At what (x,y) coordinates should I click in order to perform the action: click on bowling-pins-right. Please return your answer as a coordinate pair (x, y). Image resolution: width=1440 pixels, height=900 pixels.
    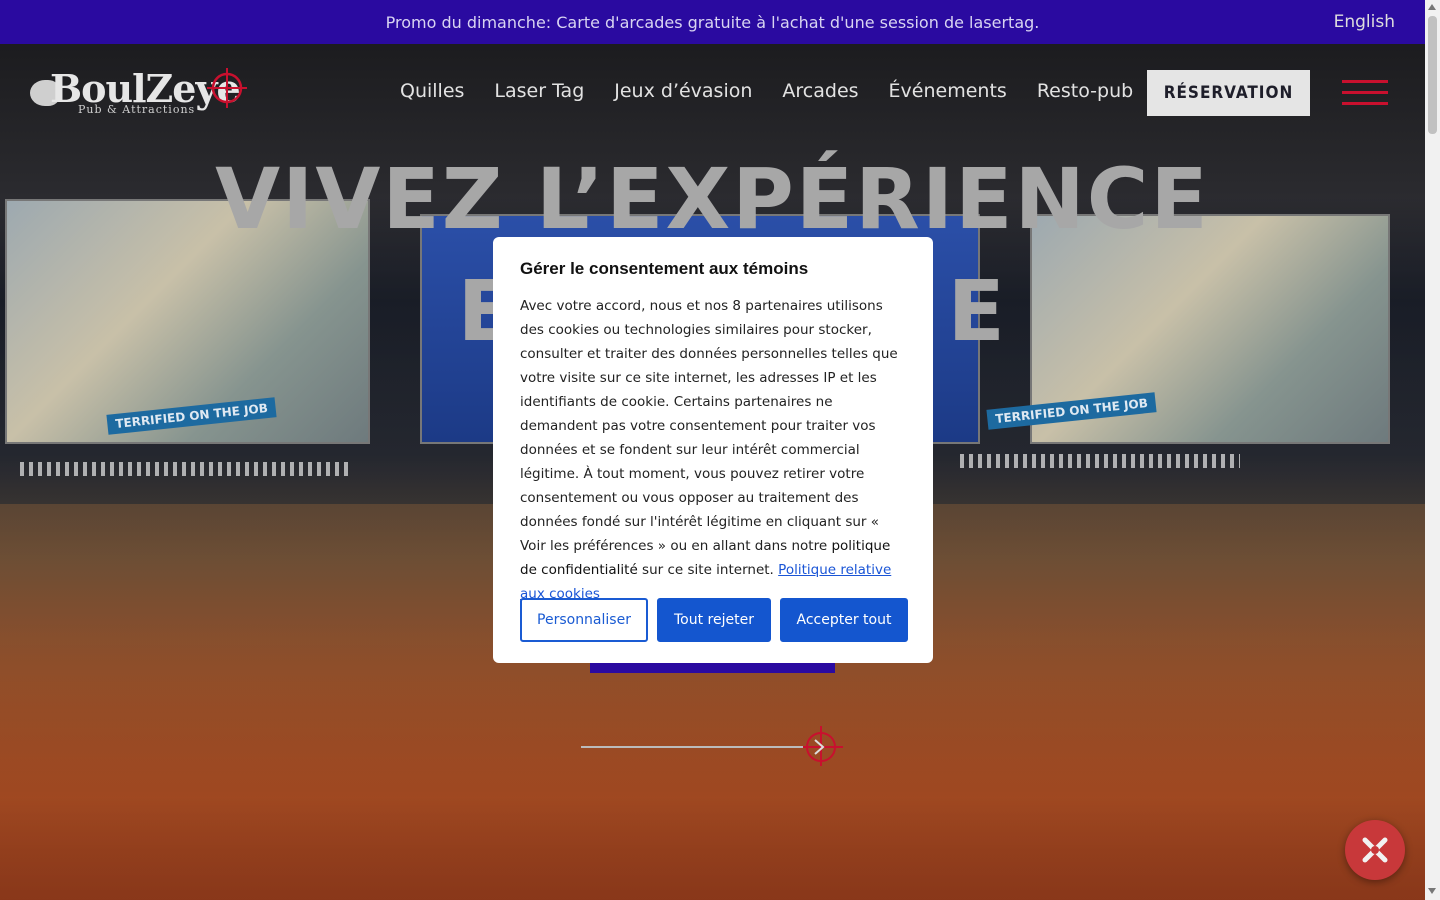
    Looking at the image, I should click on (1100, 461).